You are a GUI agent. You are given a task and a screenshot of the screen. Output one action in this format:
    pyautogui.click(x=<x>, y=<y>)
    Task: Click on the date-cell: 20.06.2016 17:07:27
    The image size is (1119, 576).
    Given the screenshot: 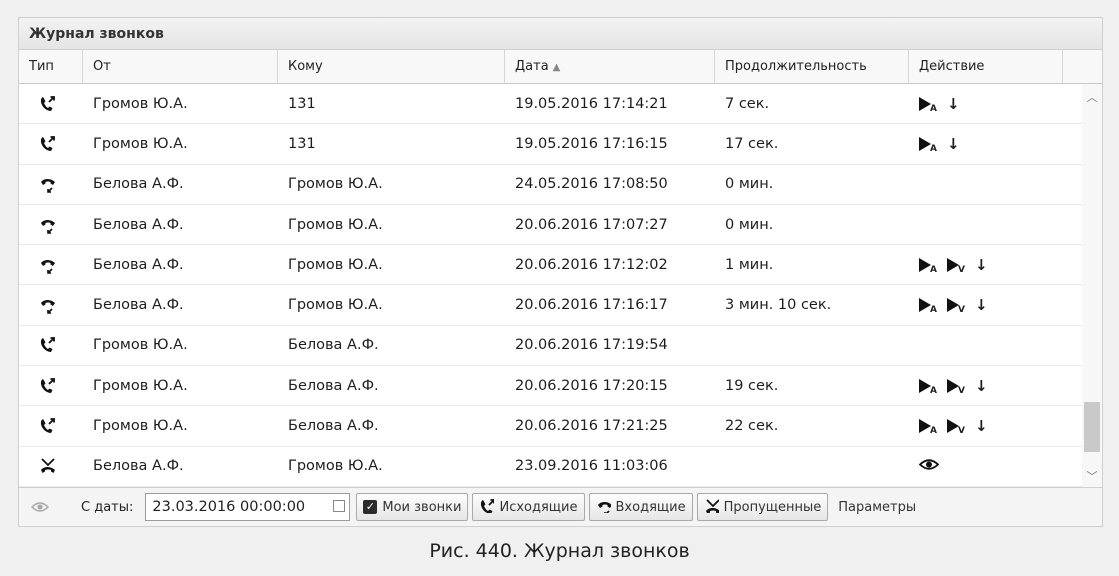 What is the action you would take?
    pyautogui.click(x=591, y=224)
    